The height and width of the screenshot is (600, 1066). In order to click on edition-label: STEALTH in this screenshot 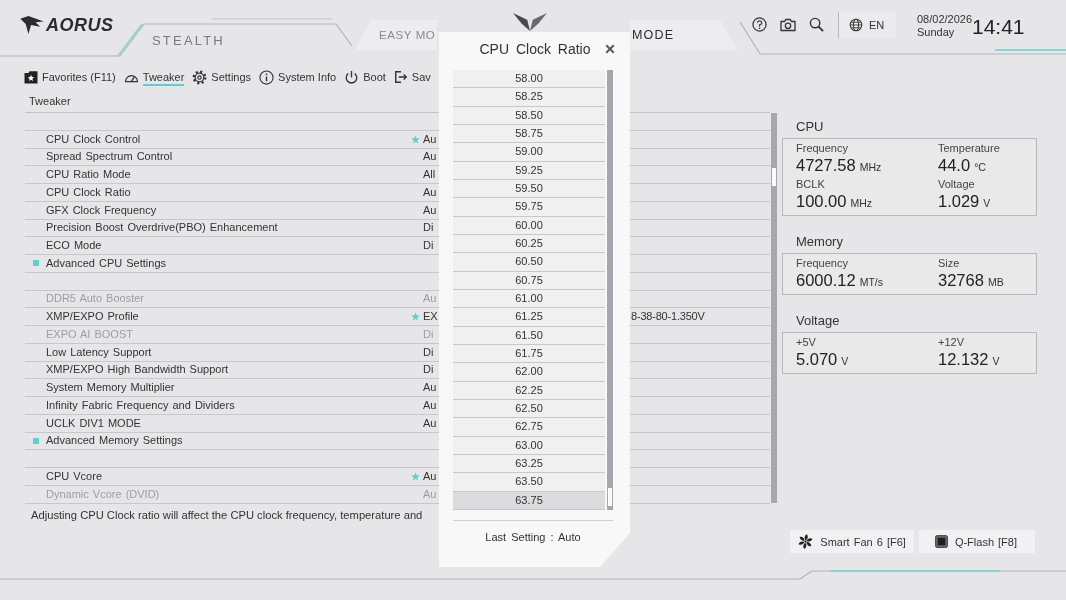, I will do `click(188, 41)`.